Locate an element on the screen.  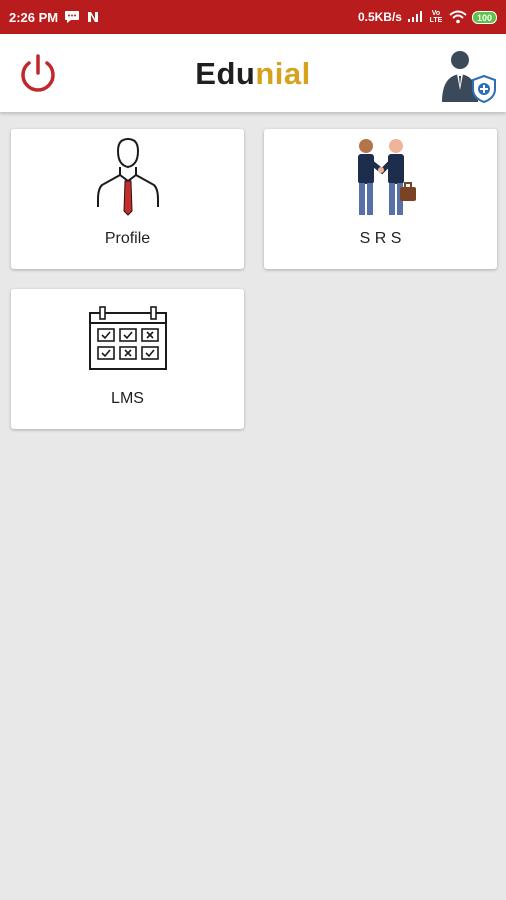
network-speed: 0.5KB/s is located at coordinates (379, 17).